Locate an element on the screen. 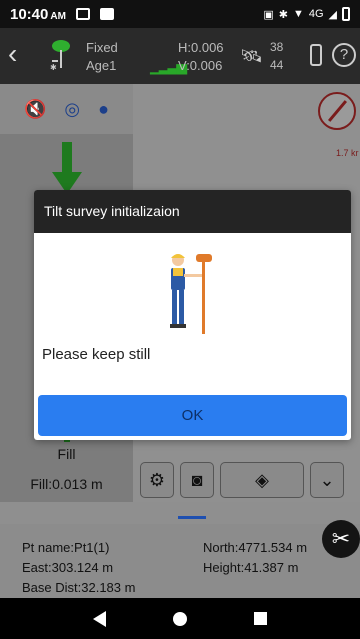 The image size is (360, 639). north-value: North:4771.534 m is located at coordinates (255, 547).